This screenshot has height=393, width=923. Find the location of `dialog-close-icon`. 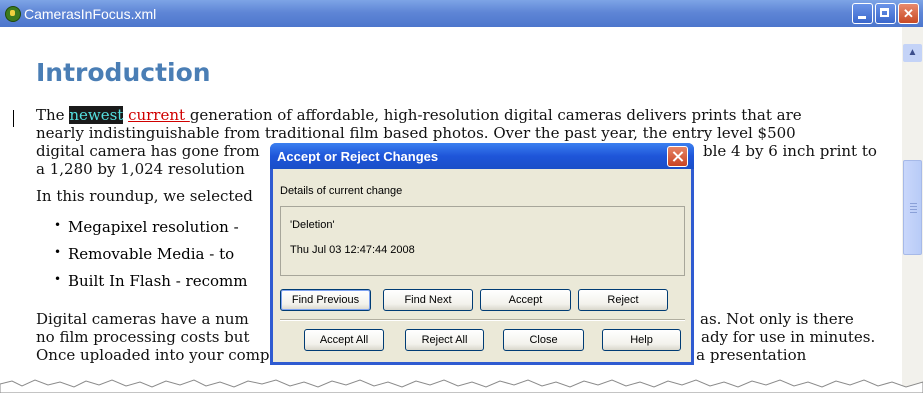

dialog-close-icon is located at coordinates (677, 156).